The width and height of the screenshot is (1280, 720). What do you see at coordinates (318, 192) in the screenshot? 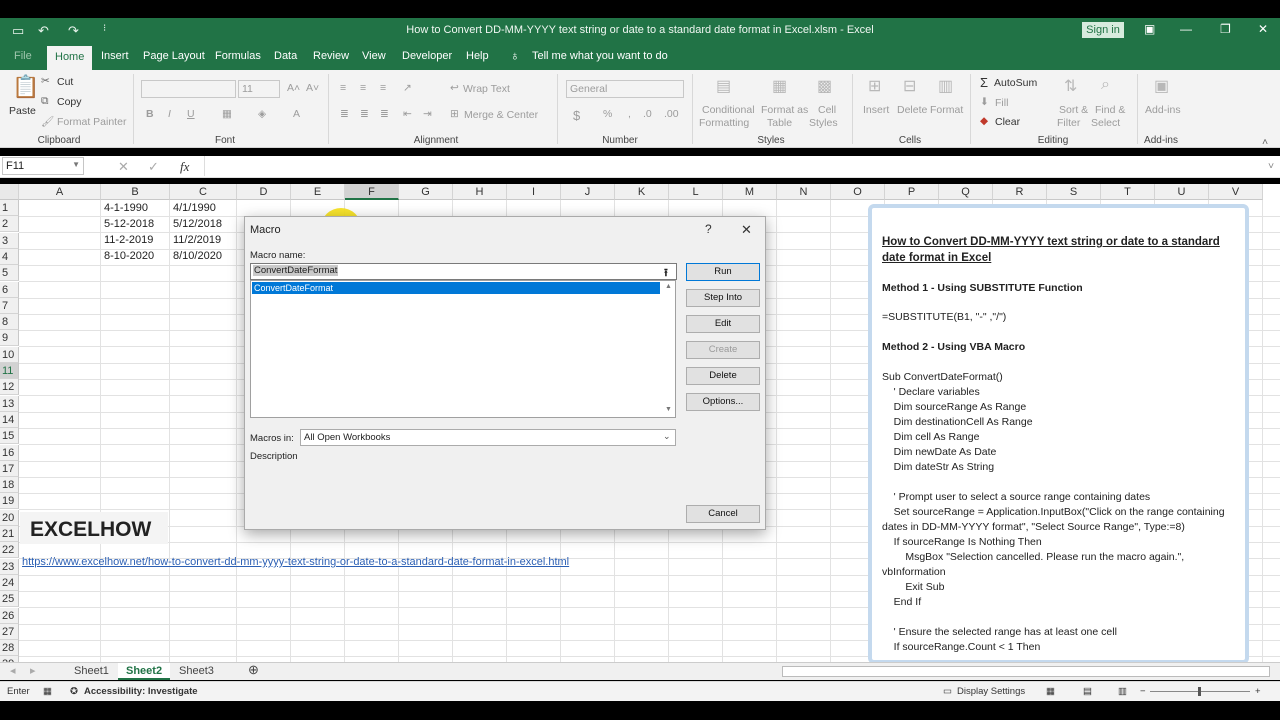
I see `column-header-e: E` at bounding box center [318, 192].